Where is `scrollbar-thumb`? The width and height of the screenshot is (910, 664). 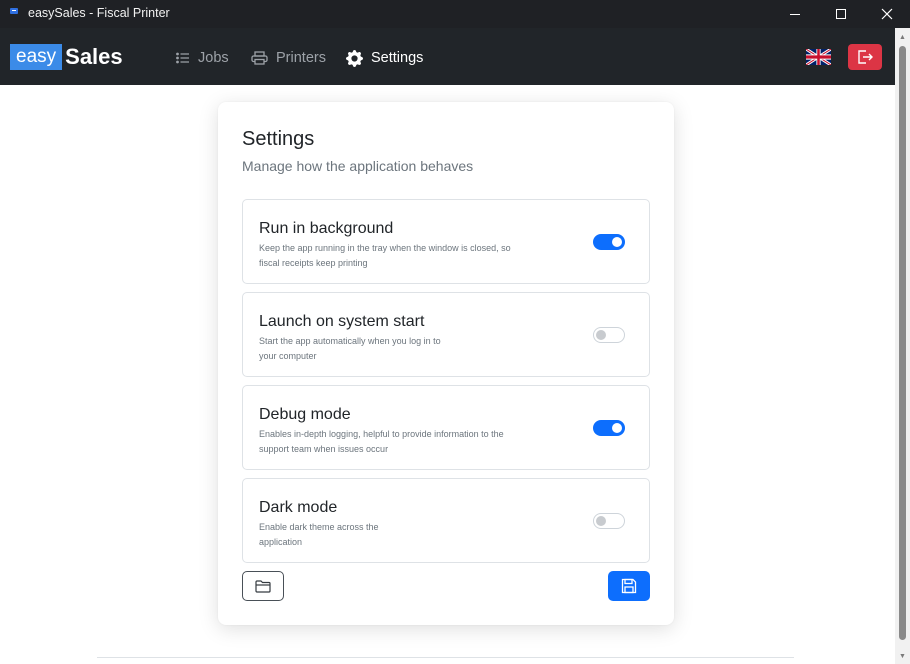 scrollbar-thumb is located at coordinates (902, 343).